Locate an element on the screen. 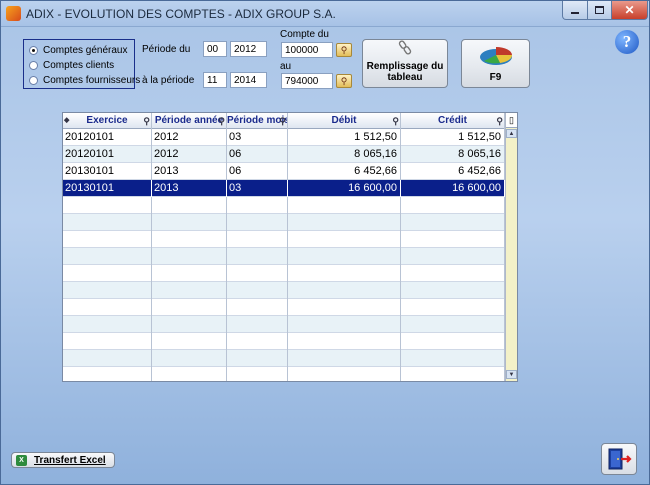  column-picker-icon: ▯ is located at coordinates (511, 120).